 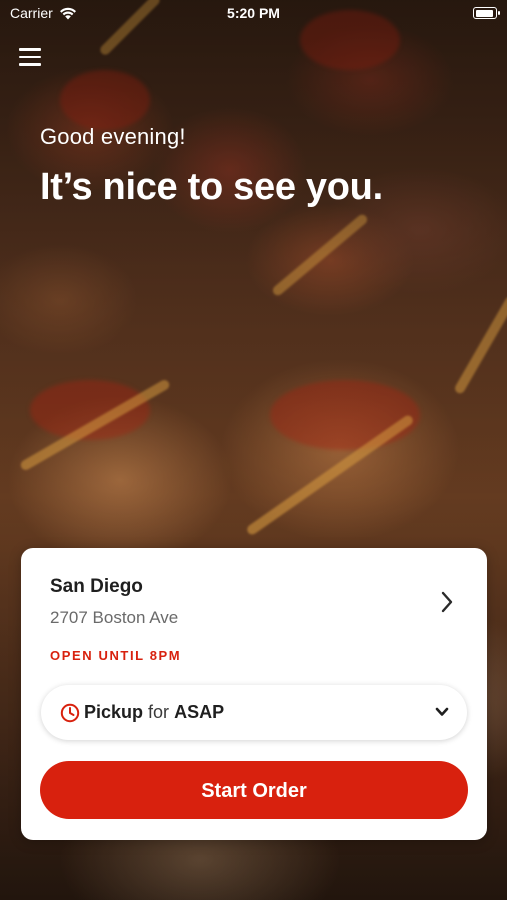 What do you see at coordinates (159, 712) in the screenshot?
I see `order-connector: for` at bounding box center [159, 712].